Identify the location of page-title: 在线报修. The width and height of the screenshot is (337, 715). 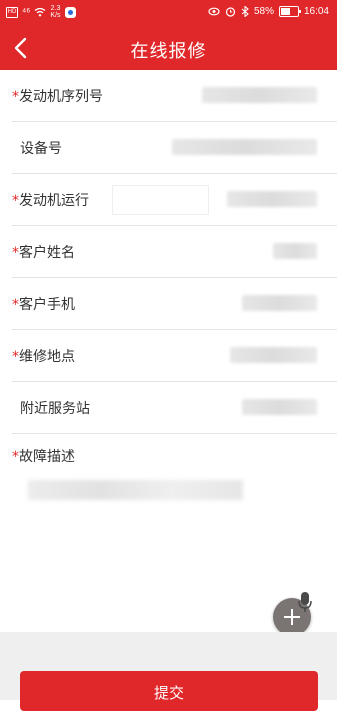
(168, 51).